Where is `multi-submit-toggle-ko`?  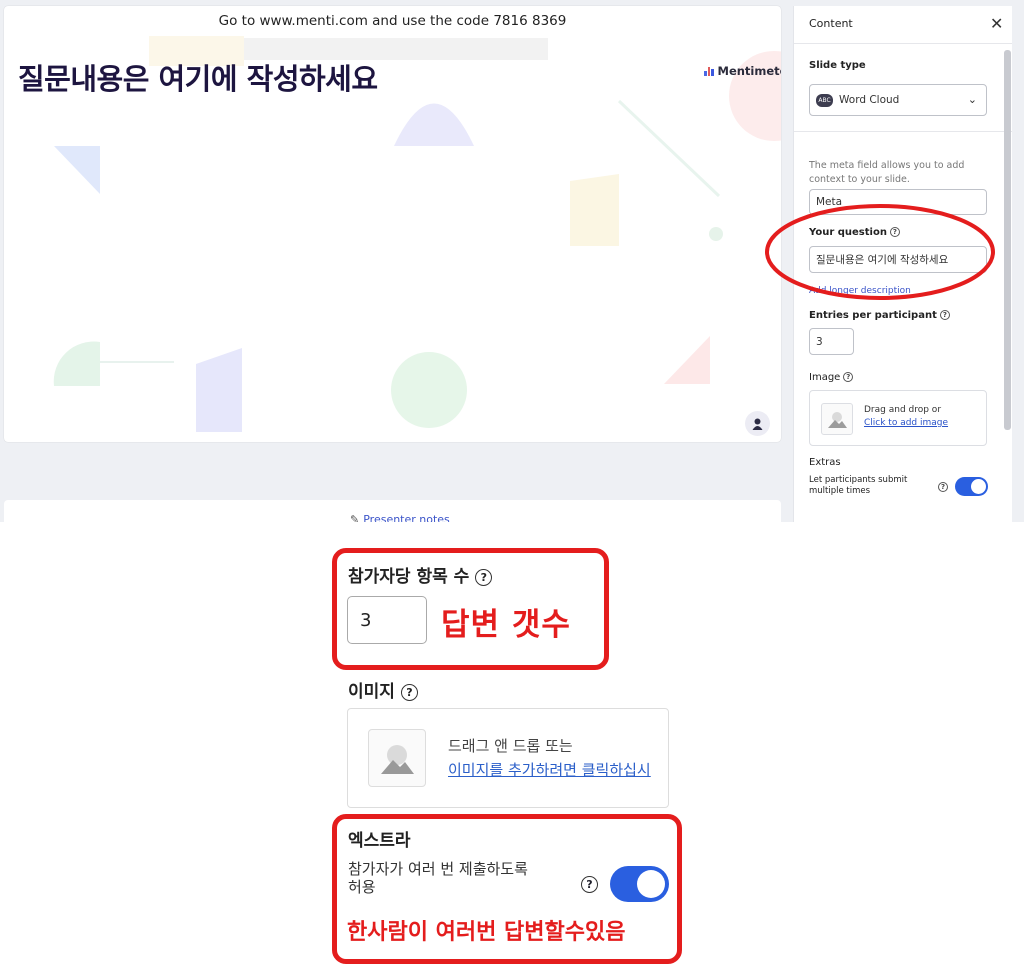 multi-submit-toggle-ko is located at coordinates (639, 884).